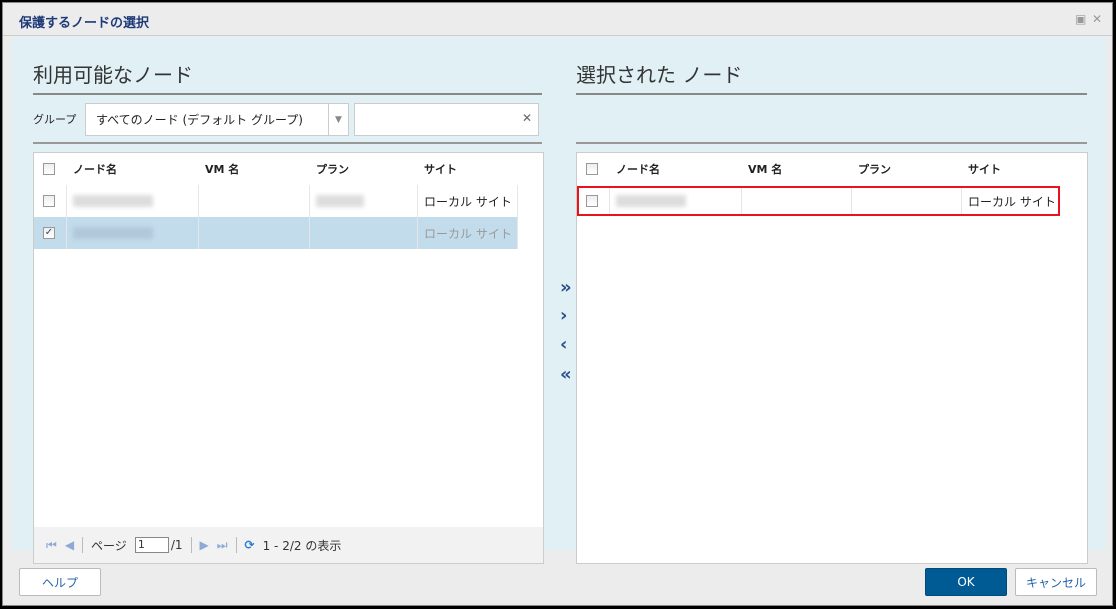 The image size is (1116, 609). Describe the element at coordinates (51, 545) in the screenshot. I see `first-page-icon: ⏮` at that location.